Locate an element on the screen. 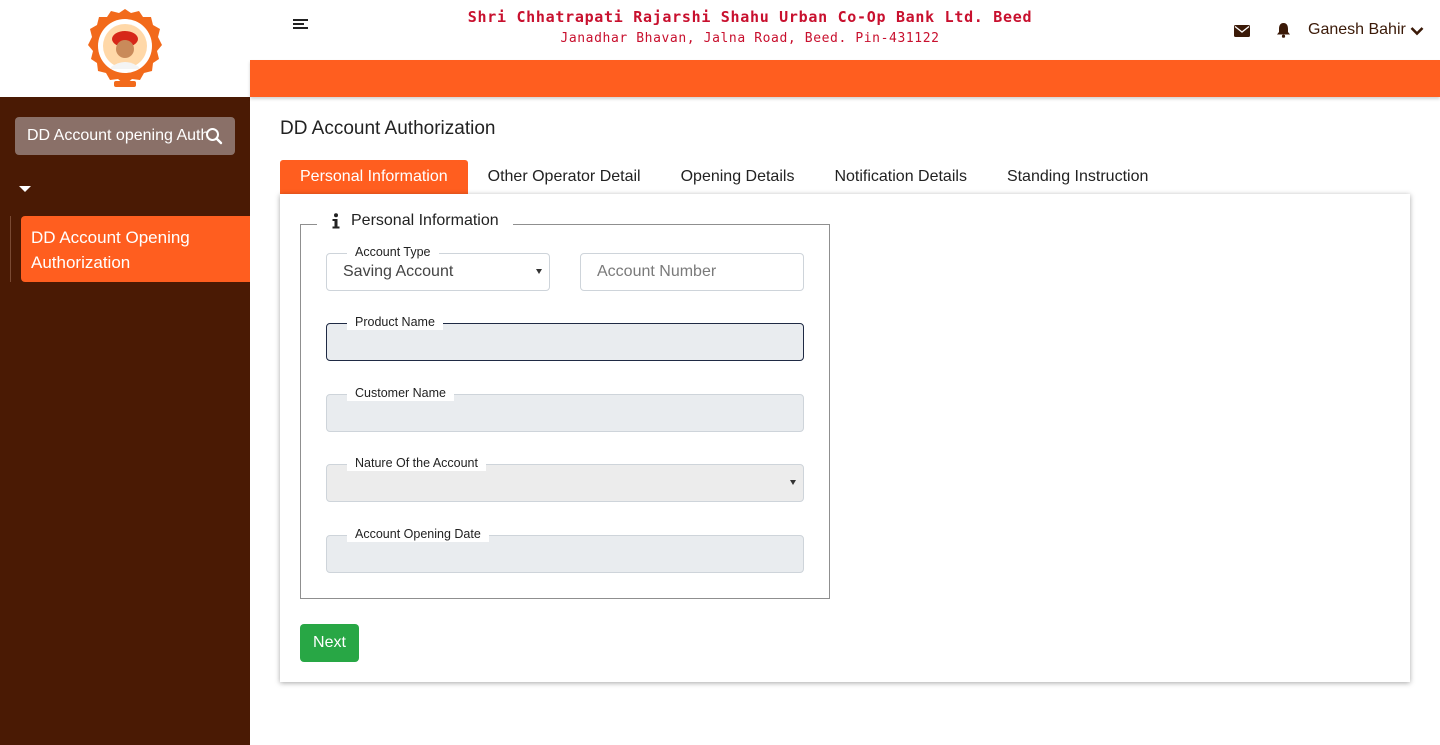 The image size is (1440, 745). bank-logo is located at coordinates (125, 47).